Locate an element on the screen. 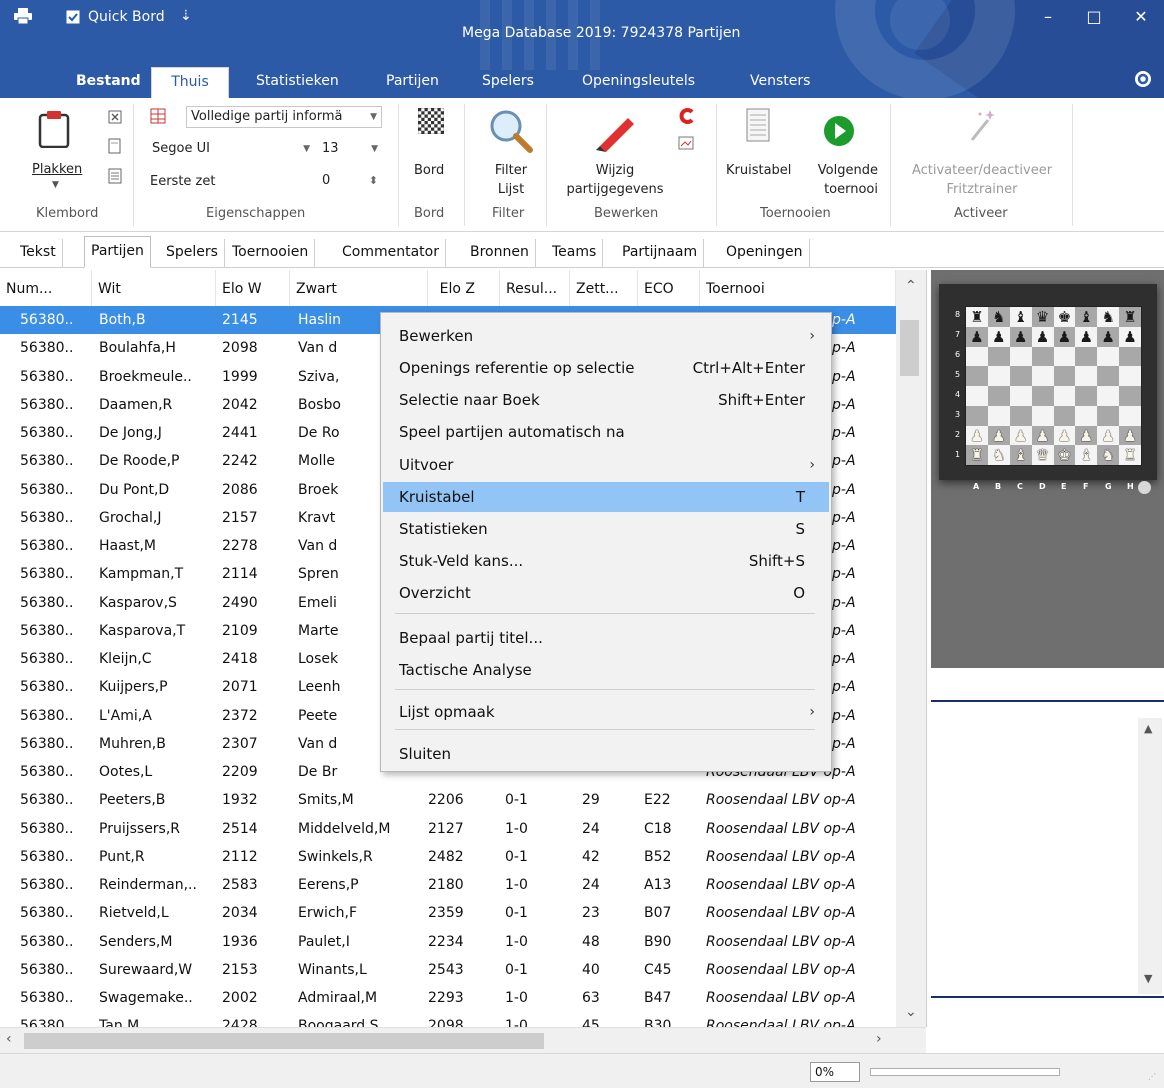 This screenshot has height=1088, width=1164. tab-bestand: Bestand is located at coordinates (108, 82).